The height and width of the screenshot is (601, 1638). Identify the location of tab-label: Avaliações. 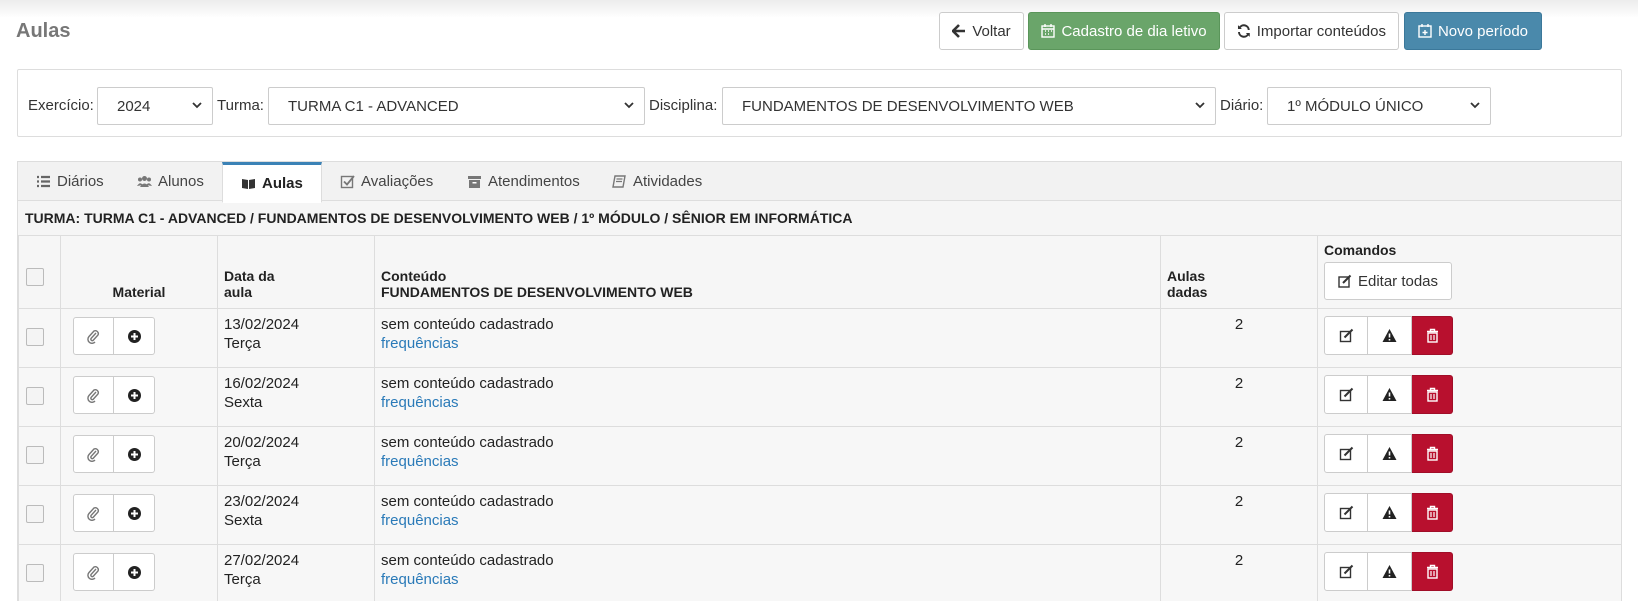
(397, 181).